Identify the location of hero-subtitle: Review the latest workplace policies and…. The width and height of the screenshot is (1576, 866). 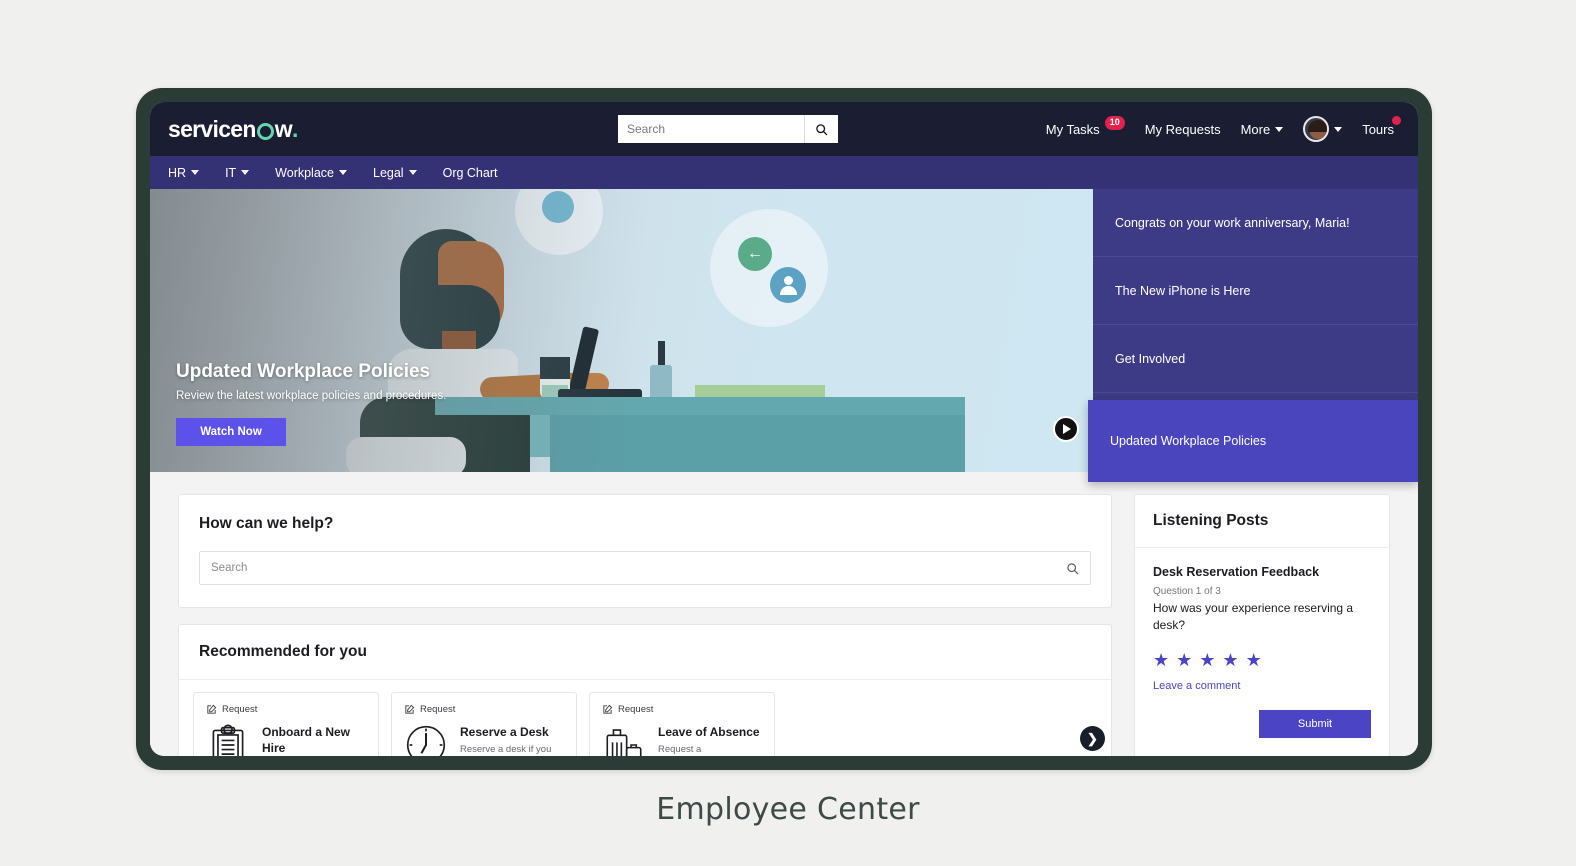
(311, 396).